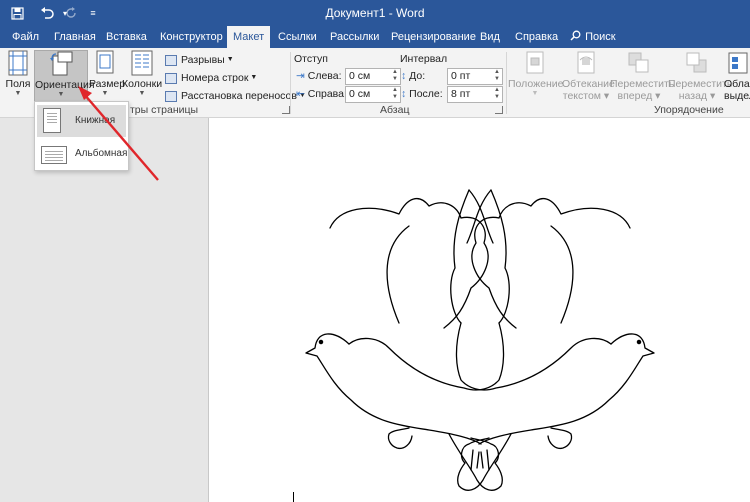 The height and width of the screenshot is (502, 750). What do you see at coordinates (171, 96) in the screenshot?
I see `hyphenation-icon` at bounding box center [171, 96].